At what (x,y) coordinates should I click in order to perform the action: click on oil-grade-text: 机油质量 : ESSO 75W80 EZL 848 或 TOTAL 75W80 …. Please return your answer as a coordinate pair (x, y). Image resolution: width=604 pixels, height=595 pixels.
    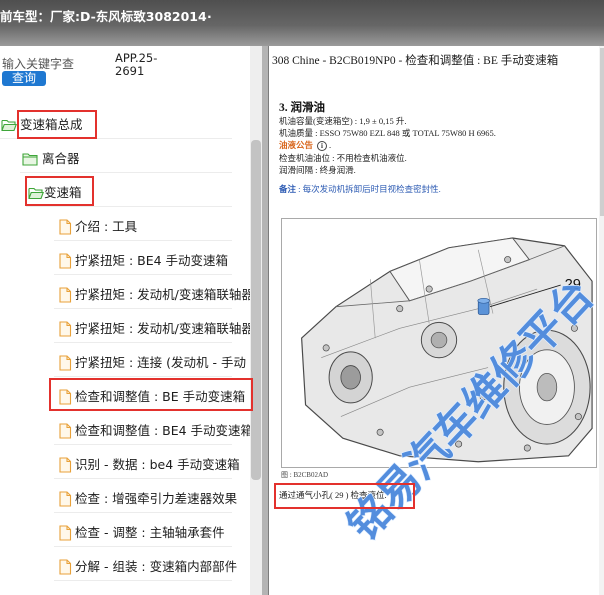
    Looking at the image, I should click on (387, 133).